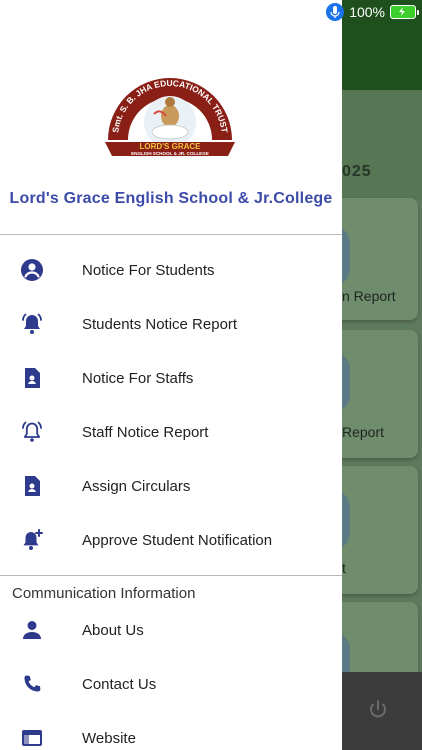  What do you see at coordinates (177, 540) in the screenshot?
I see `menu-item-label: Approve Student Notification` at bounding box center [177, 540].